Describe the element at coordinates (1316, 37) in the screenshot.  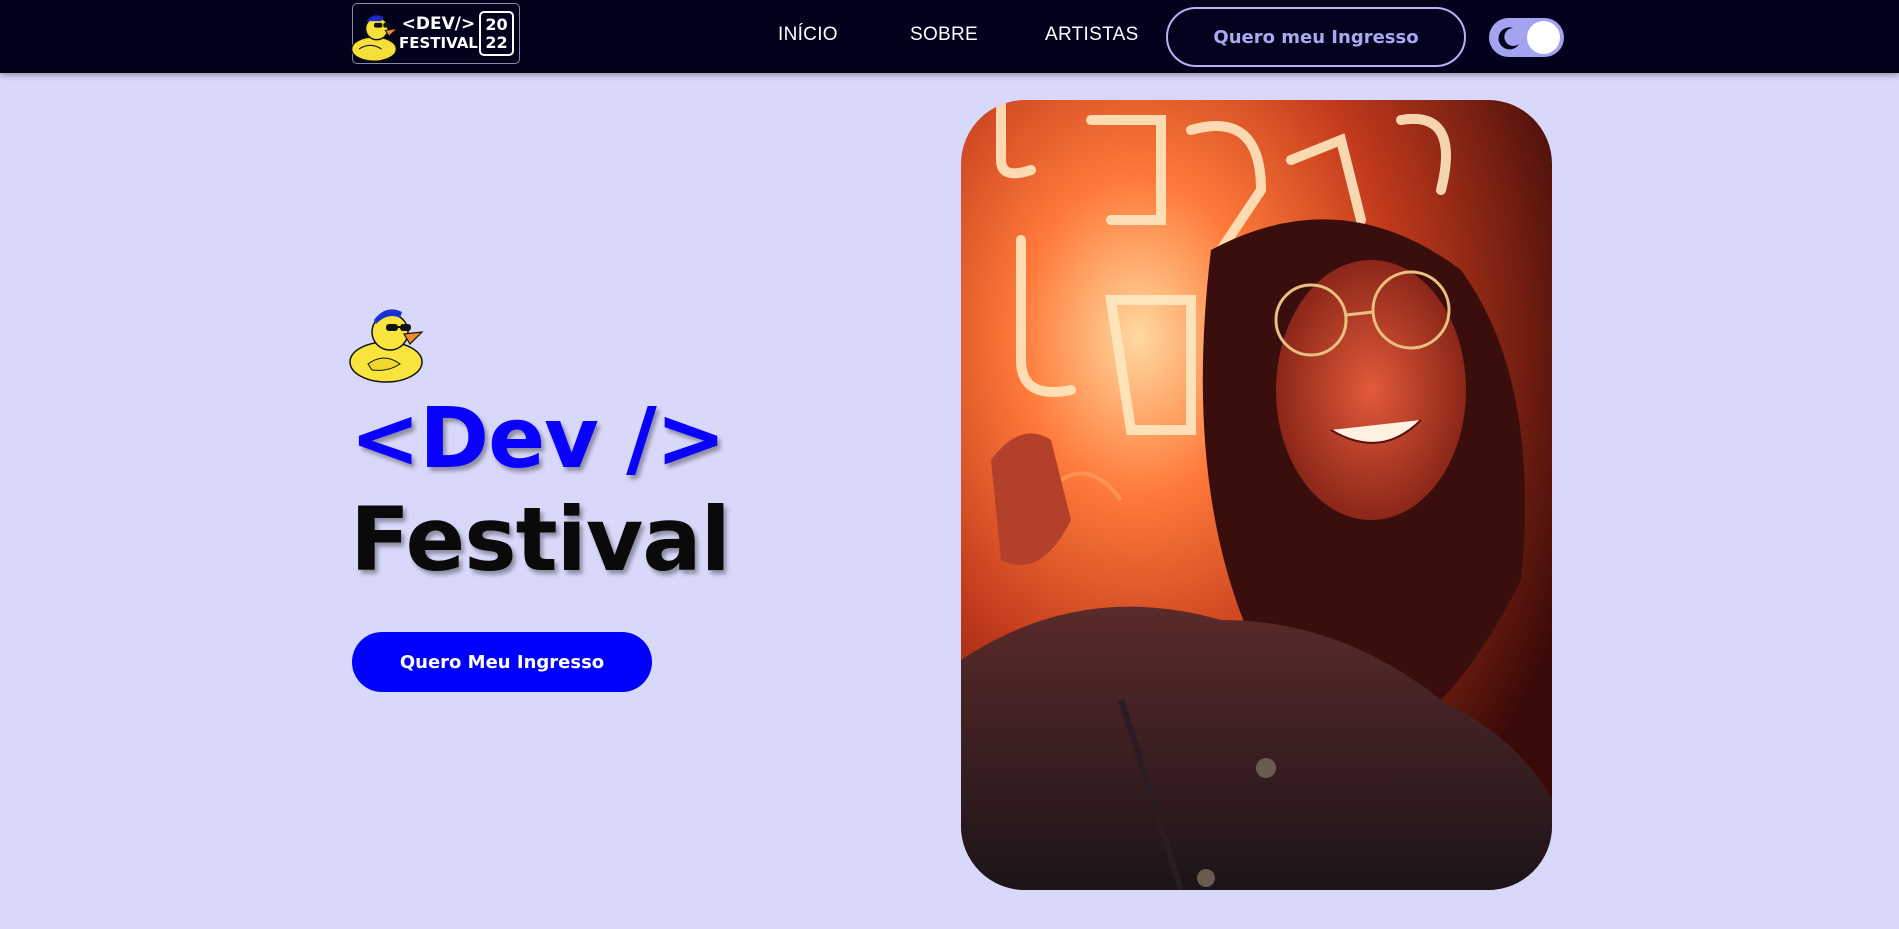
I see `header-ticket-button: Quero meu Ingresso` at that location.